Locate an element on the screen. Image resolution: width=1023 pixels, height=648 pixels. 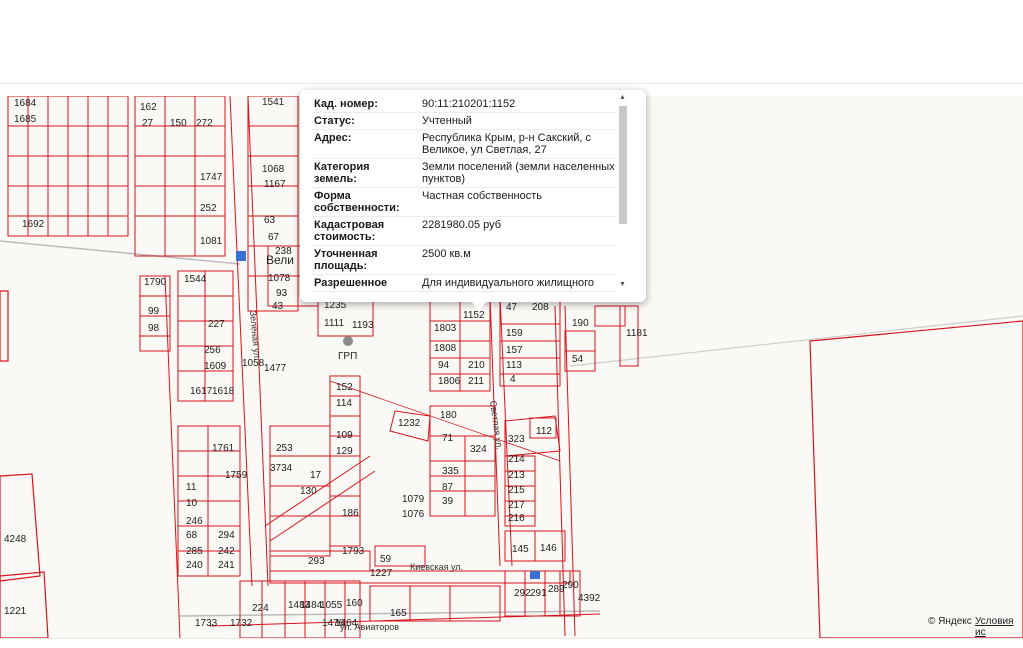
parcel-label: 109 is located at coordinates (344, 435).